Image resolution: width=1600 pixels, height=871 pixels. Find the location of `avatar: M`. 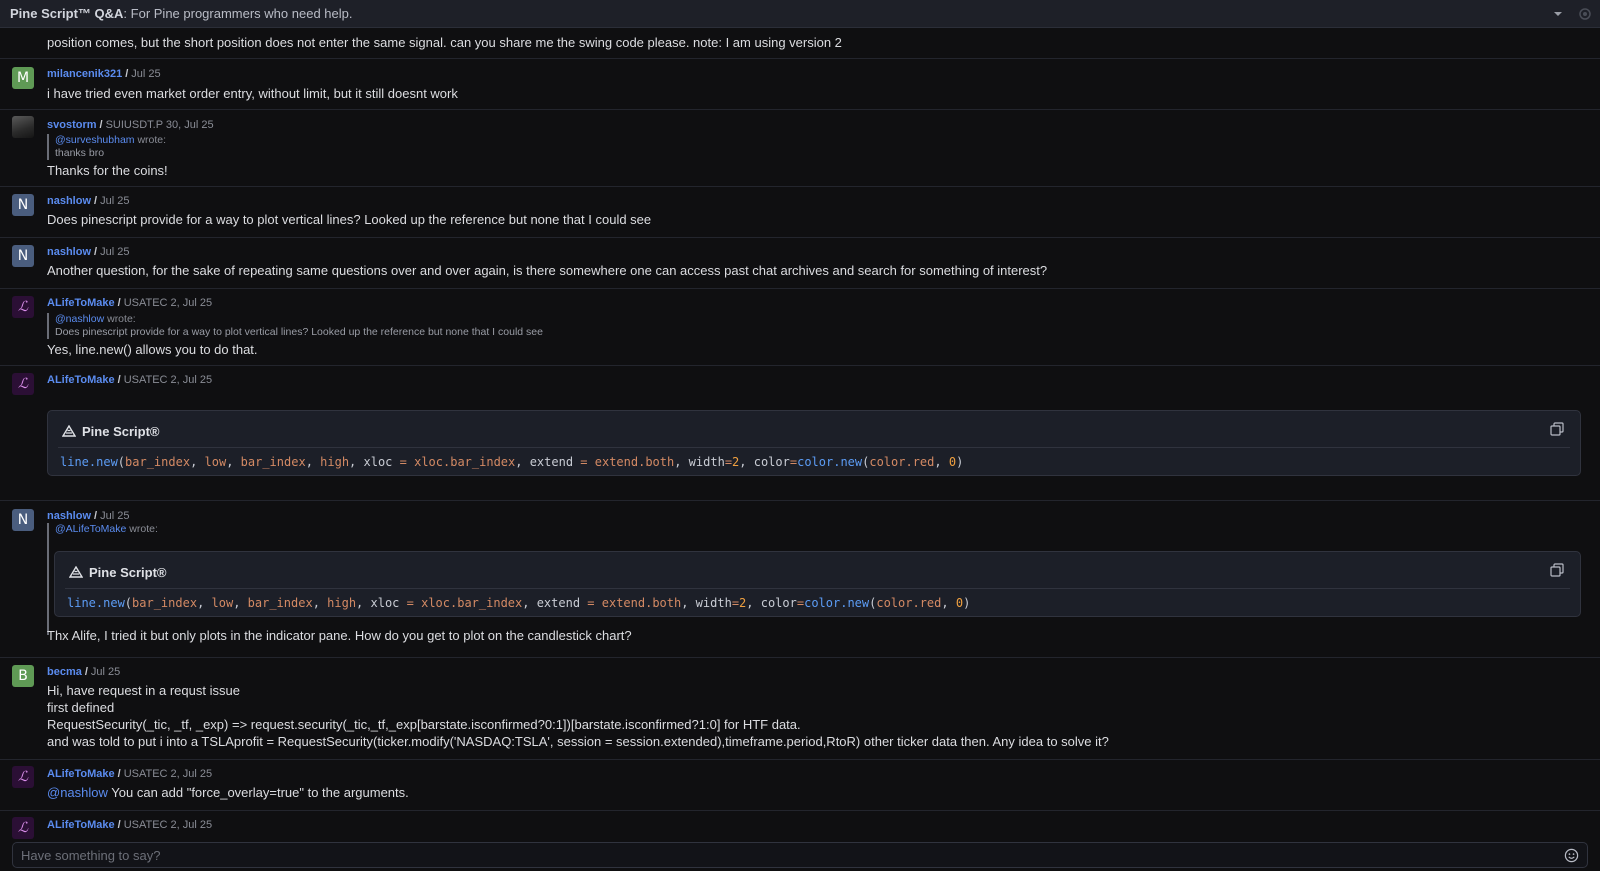

avatar: M is located at coordinates (23, 78).